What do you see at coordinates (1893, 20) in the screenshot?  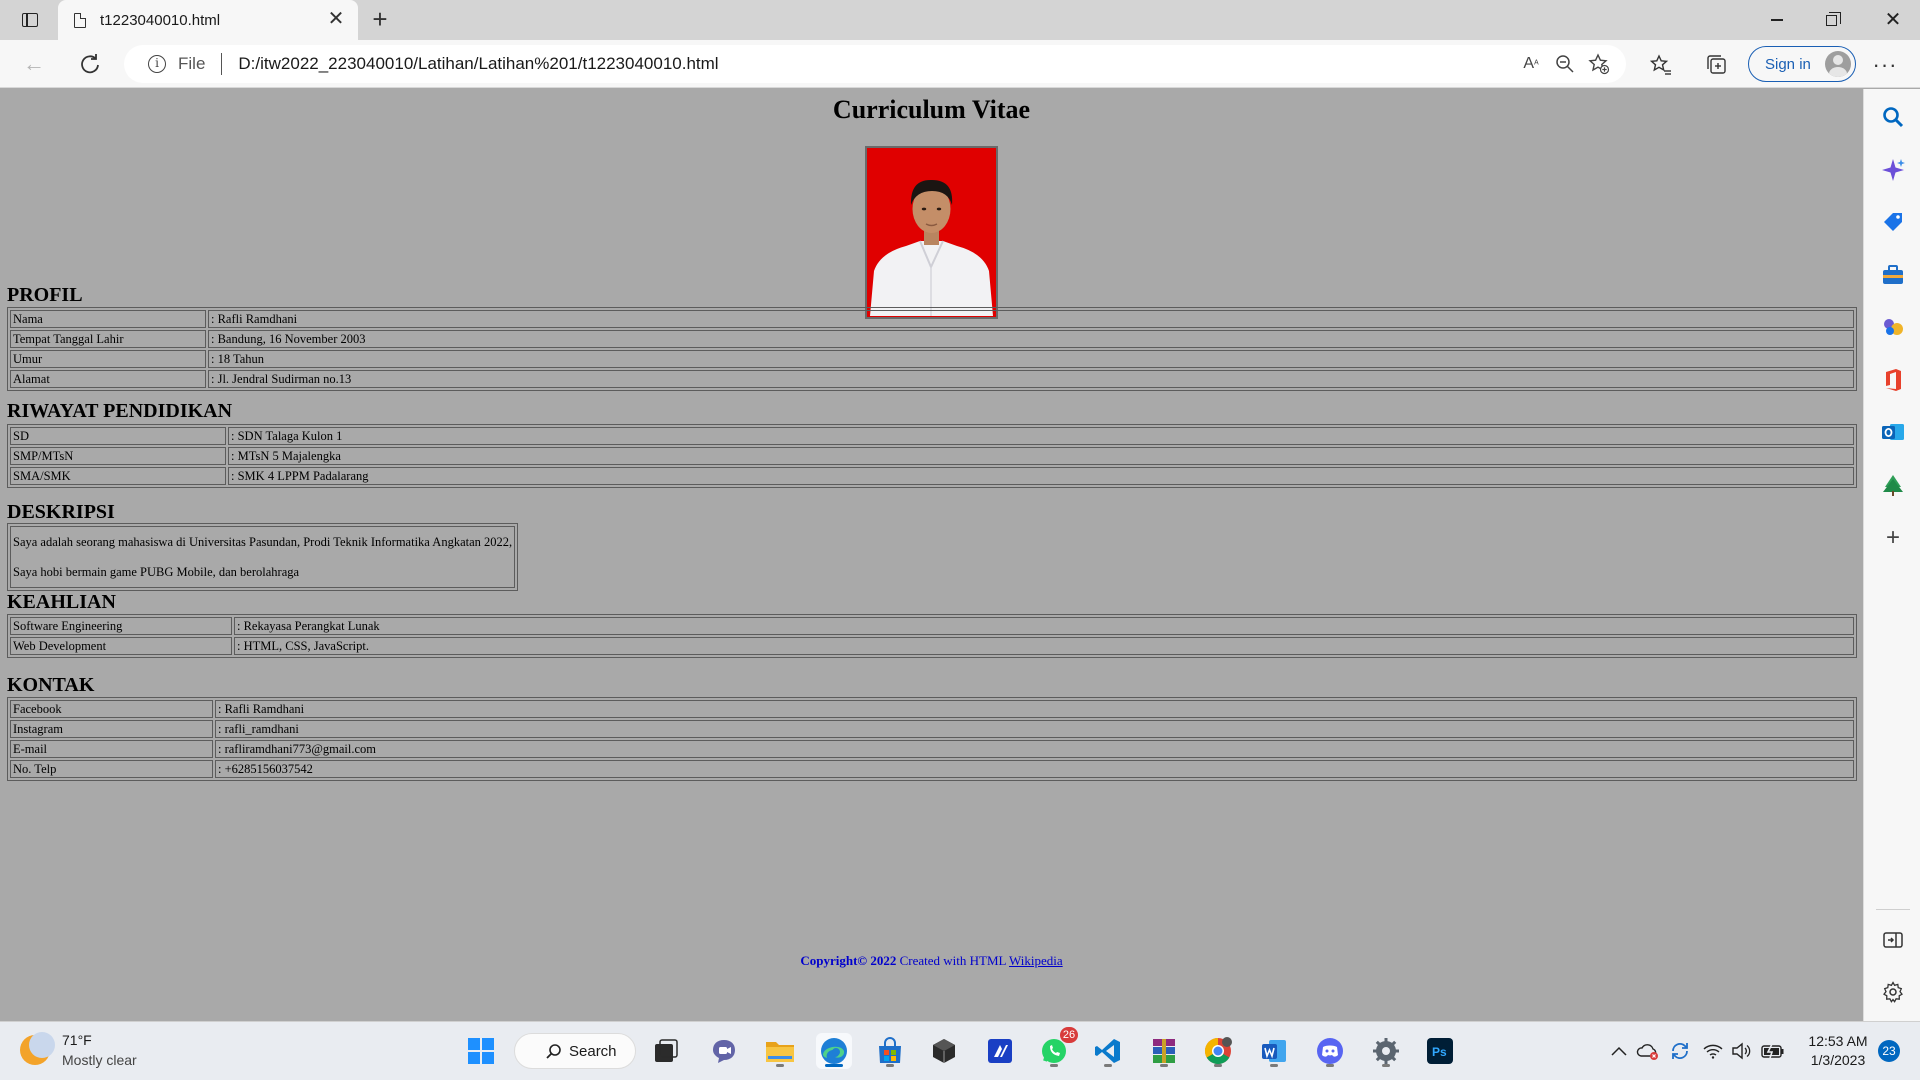 I see `close-window-button: ✕` at bounding box center [1893, 20].